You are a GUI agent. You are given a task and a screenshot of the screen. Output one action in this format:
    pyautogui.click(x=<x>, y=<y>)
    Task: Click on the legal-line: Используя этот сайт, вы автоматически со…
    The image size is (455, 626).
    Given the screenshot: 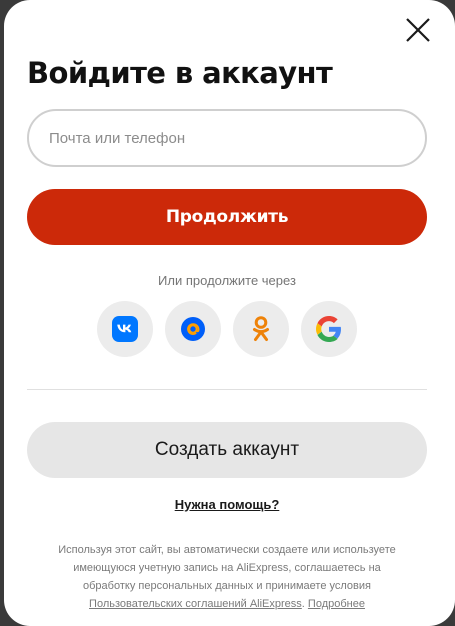 What is the action you would take?
    pyautogui.click(x=227, y=550)
    